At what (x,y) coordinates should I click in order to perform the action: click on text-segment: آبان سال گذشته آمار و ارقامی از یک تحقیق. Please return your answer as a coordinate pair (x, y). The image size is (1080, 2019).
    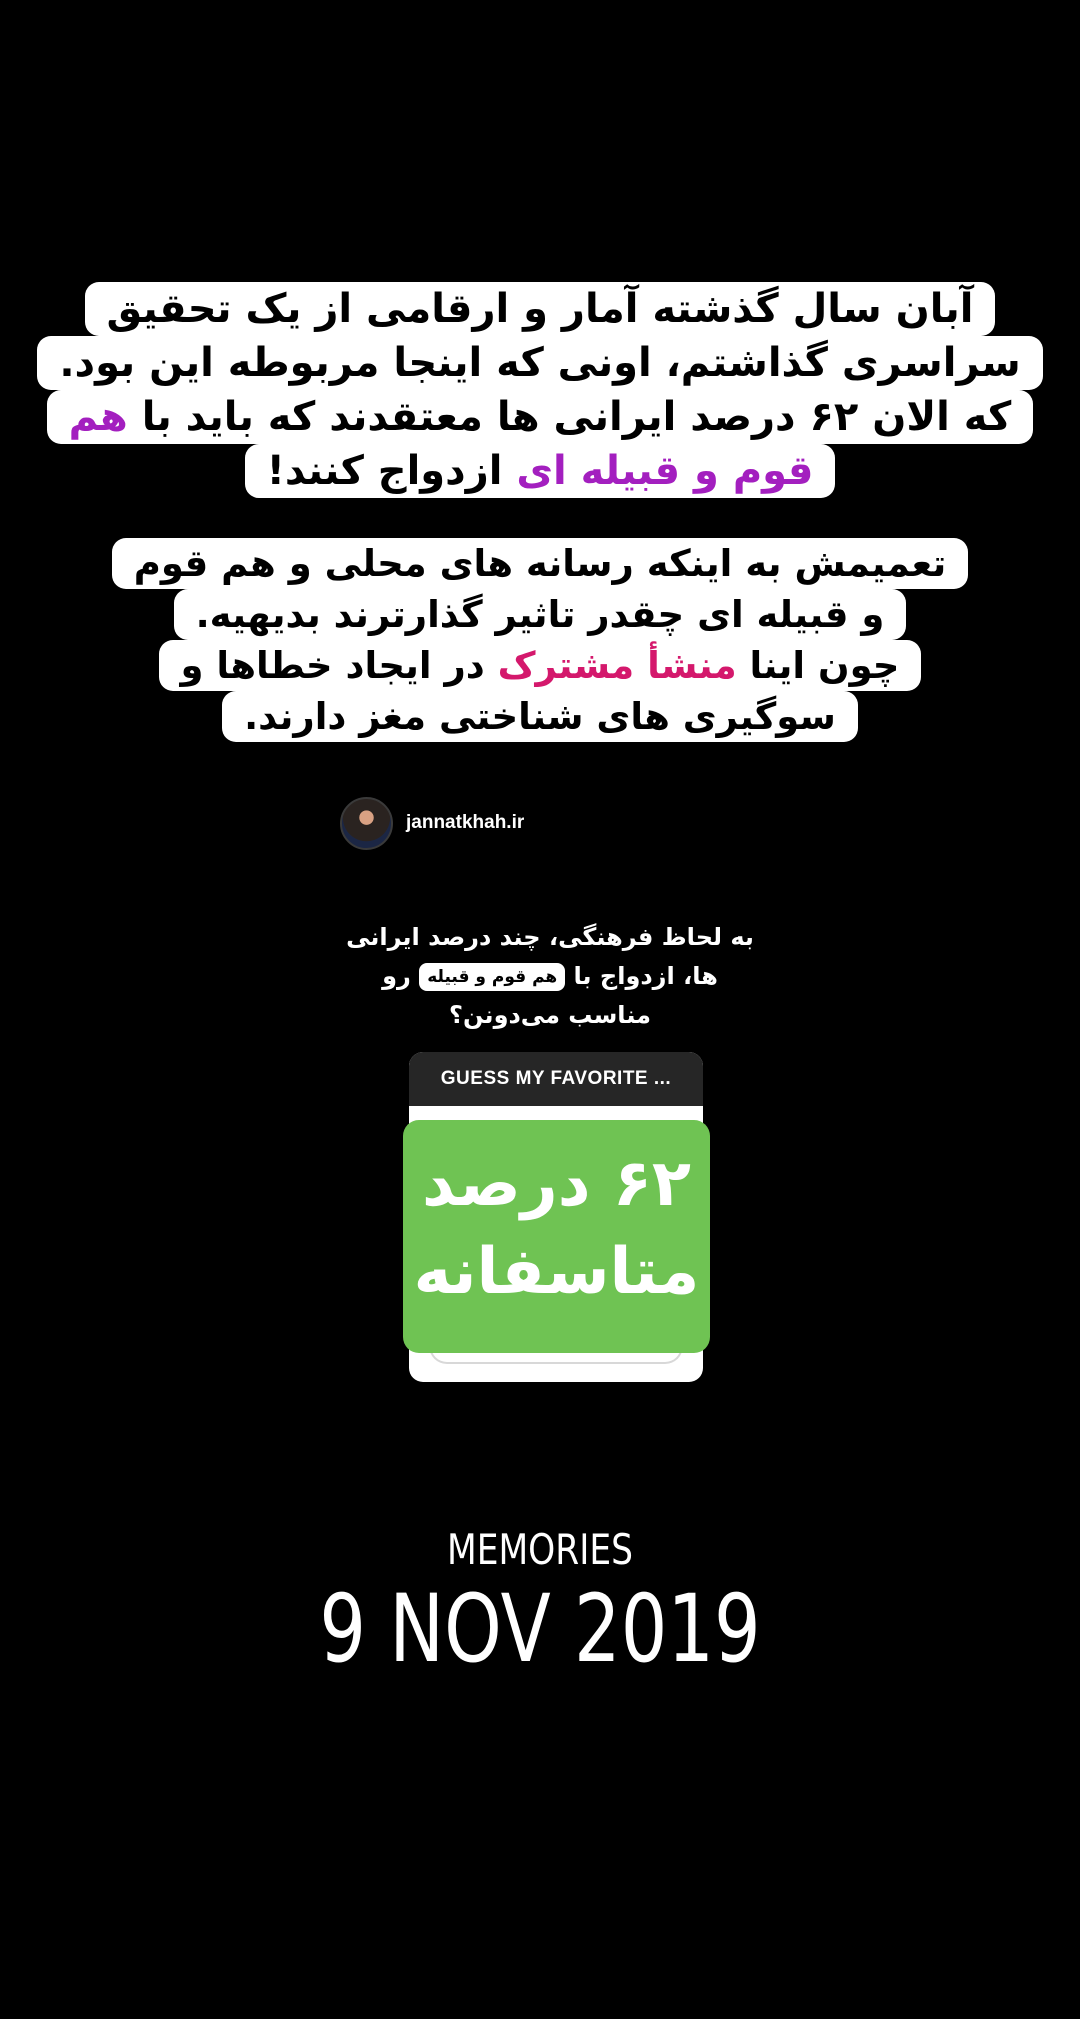
    Looking at the image, I should click on (540, 309).